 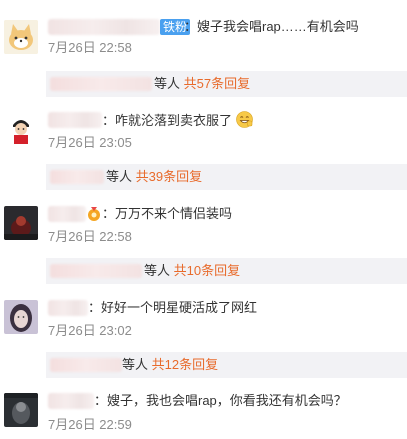 What do you see at coordinates (173, 307) in the screenshot?
I see `comment-text: ：好好一个明星硬活成了网红` at bounding box center [173, 307].